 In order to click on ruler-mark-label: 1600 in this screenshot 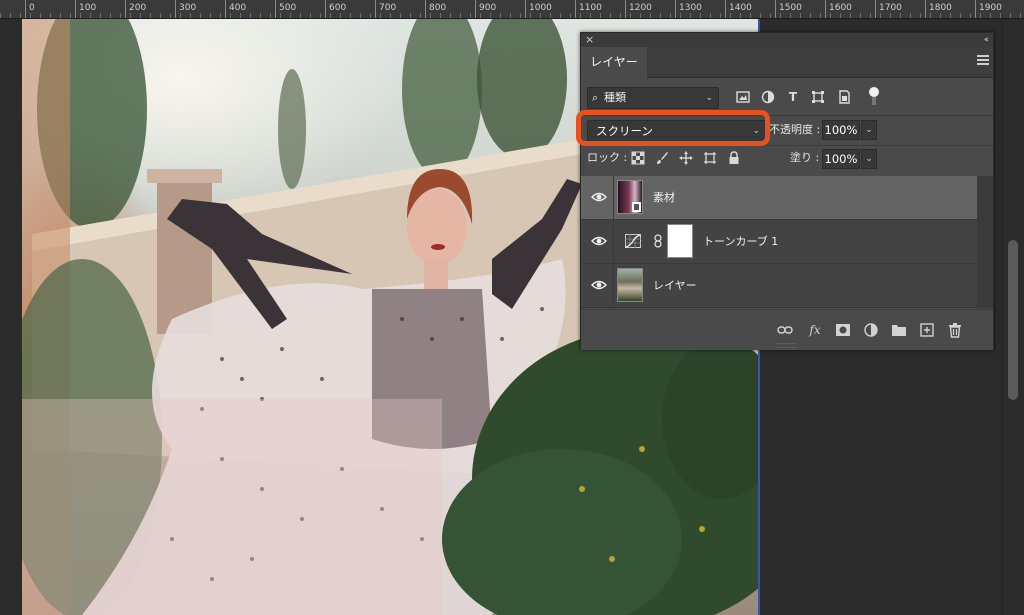, I will do `click(840, 8)`.